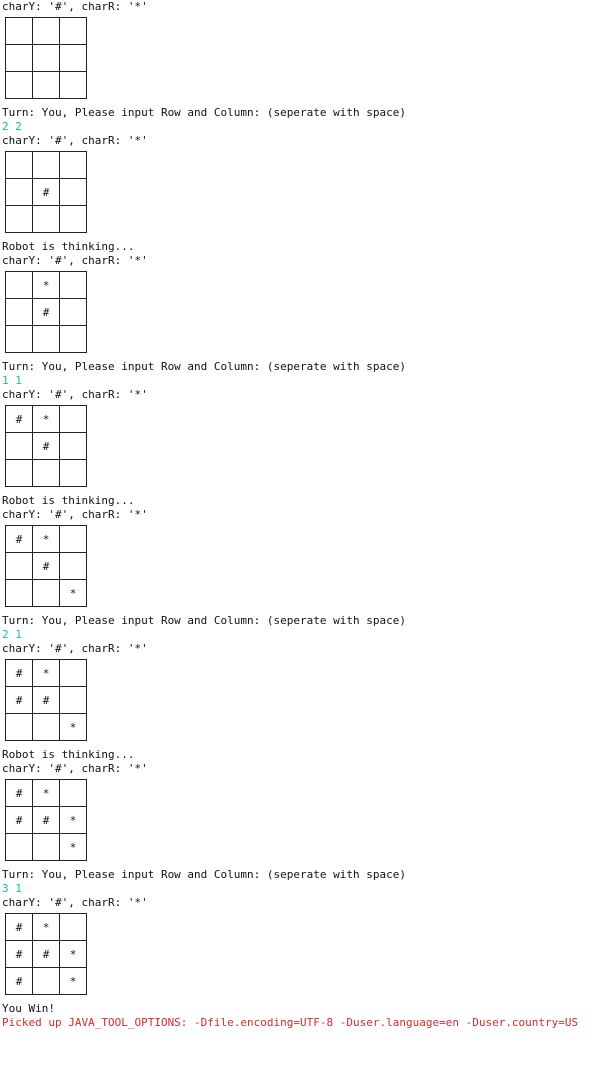  I want to click on board-row: # #, so click(46, 700).